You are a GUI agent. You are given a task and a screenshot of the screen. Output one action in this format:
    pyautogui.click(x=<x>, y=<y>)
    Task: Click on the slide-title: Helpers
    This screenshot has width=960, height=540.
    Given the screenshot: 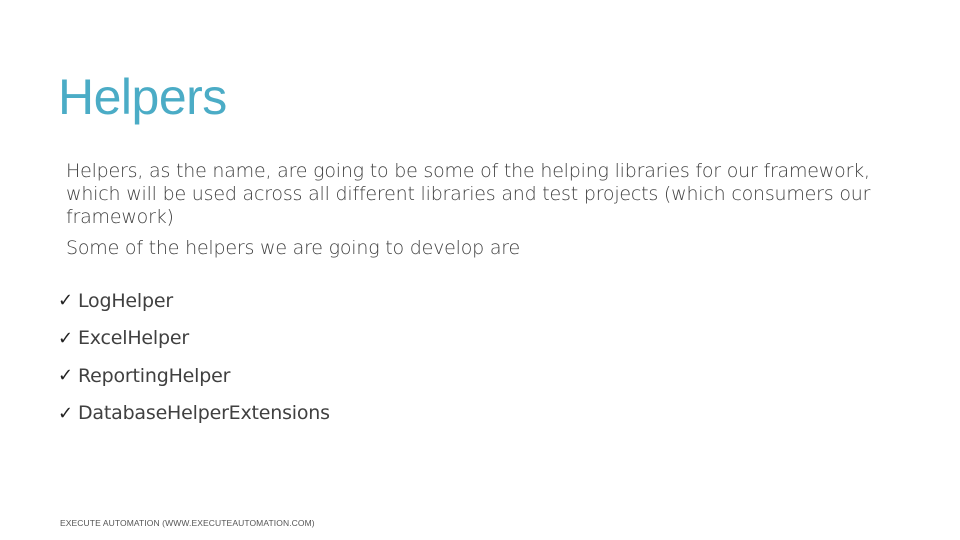 What is the action you would take?
    pyautogui.click(x=142, y=97)
    